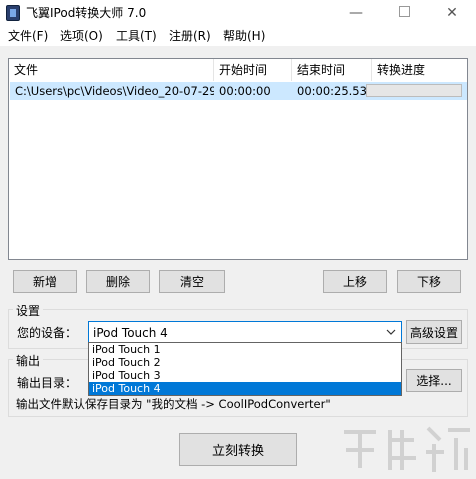 Image resolution: width=476 pixels, height=479 pixels. Describe the element at coordinates (245, 375) in the screenshot. I see `device-option: iPod Touch 3` at that location.